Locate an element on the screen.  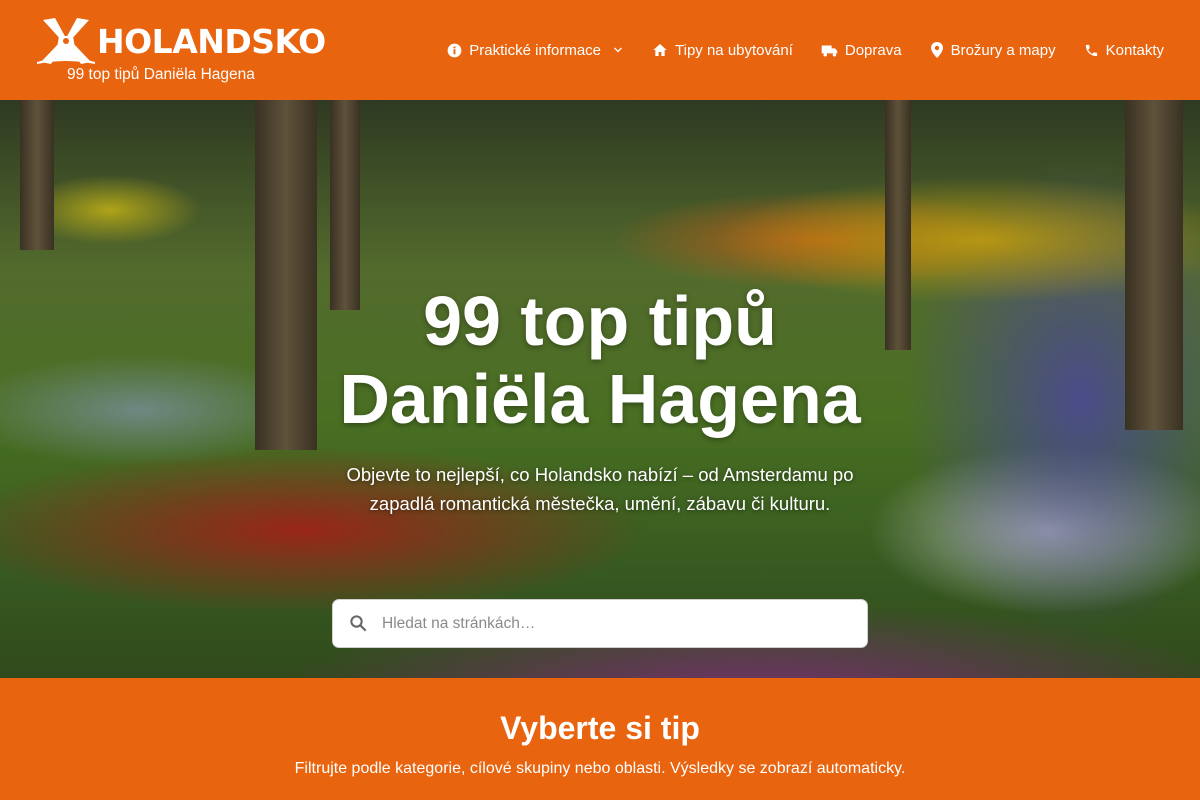
map-pin-icon is located at coordinates (936, 50).